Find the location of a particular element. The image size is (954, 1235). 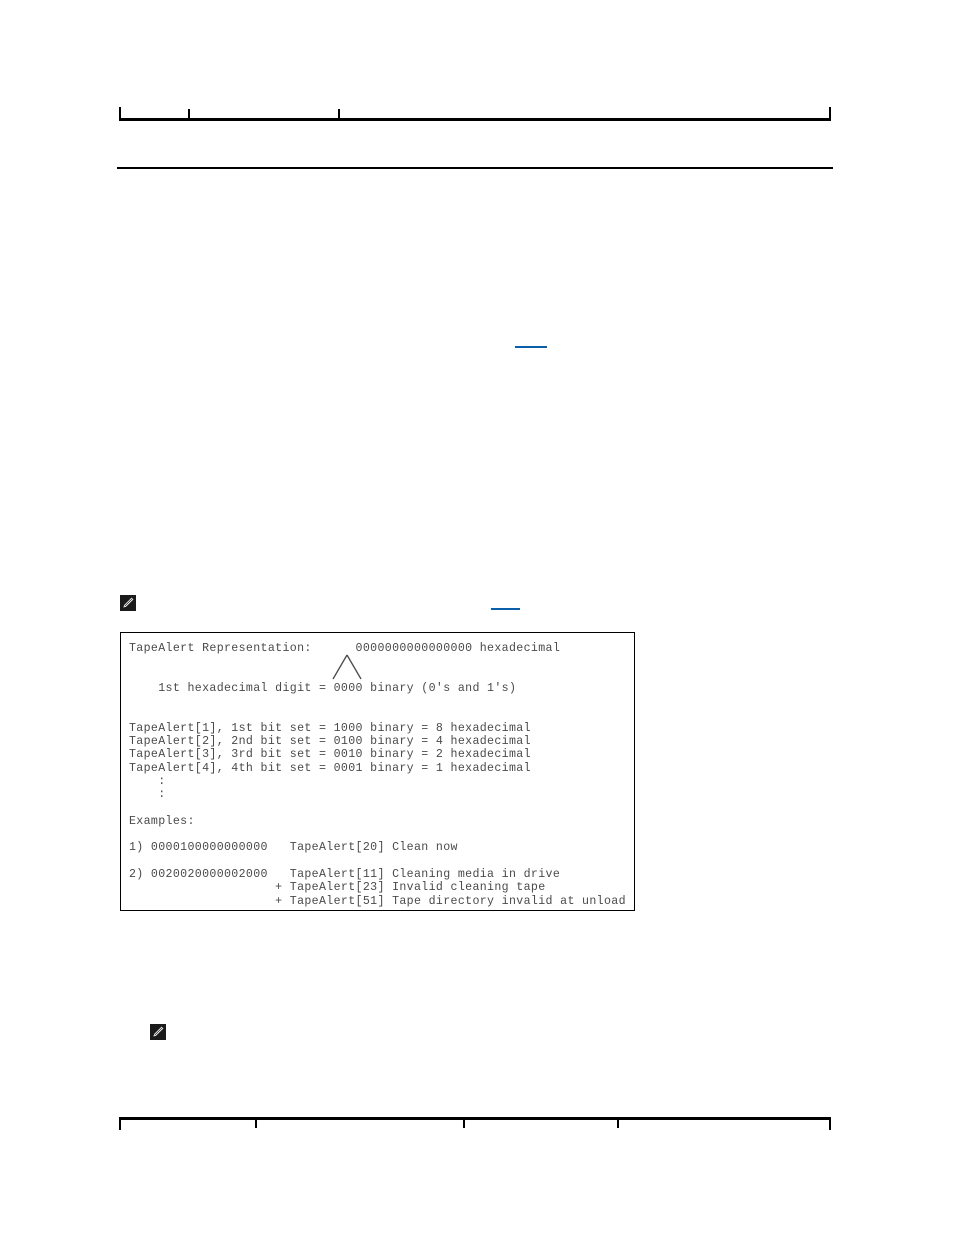

section-divider-rule is located at coordinates (475, 168).